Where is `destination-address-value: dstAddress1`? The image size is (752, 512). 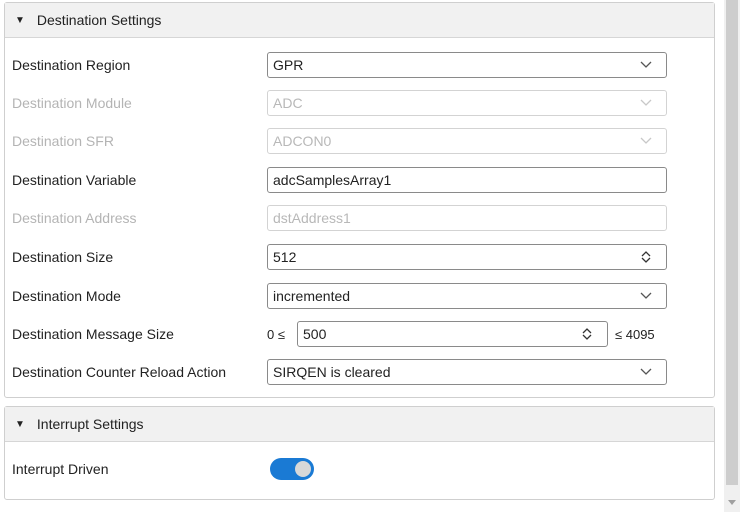
destination-address-value: dstAddress1 is located at coordinates (312, 218).